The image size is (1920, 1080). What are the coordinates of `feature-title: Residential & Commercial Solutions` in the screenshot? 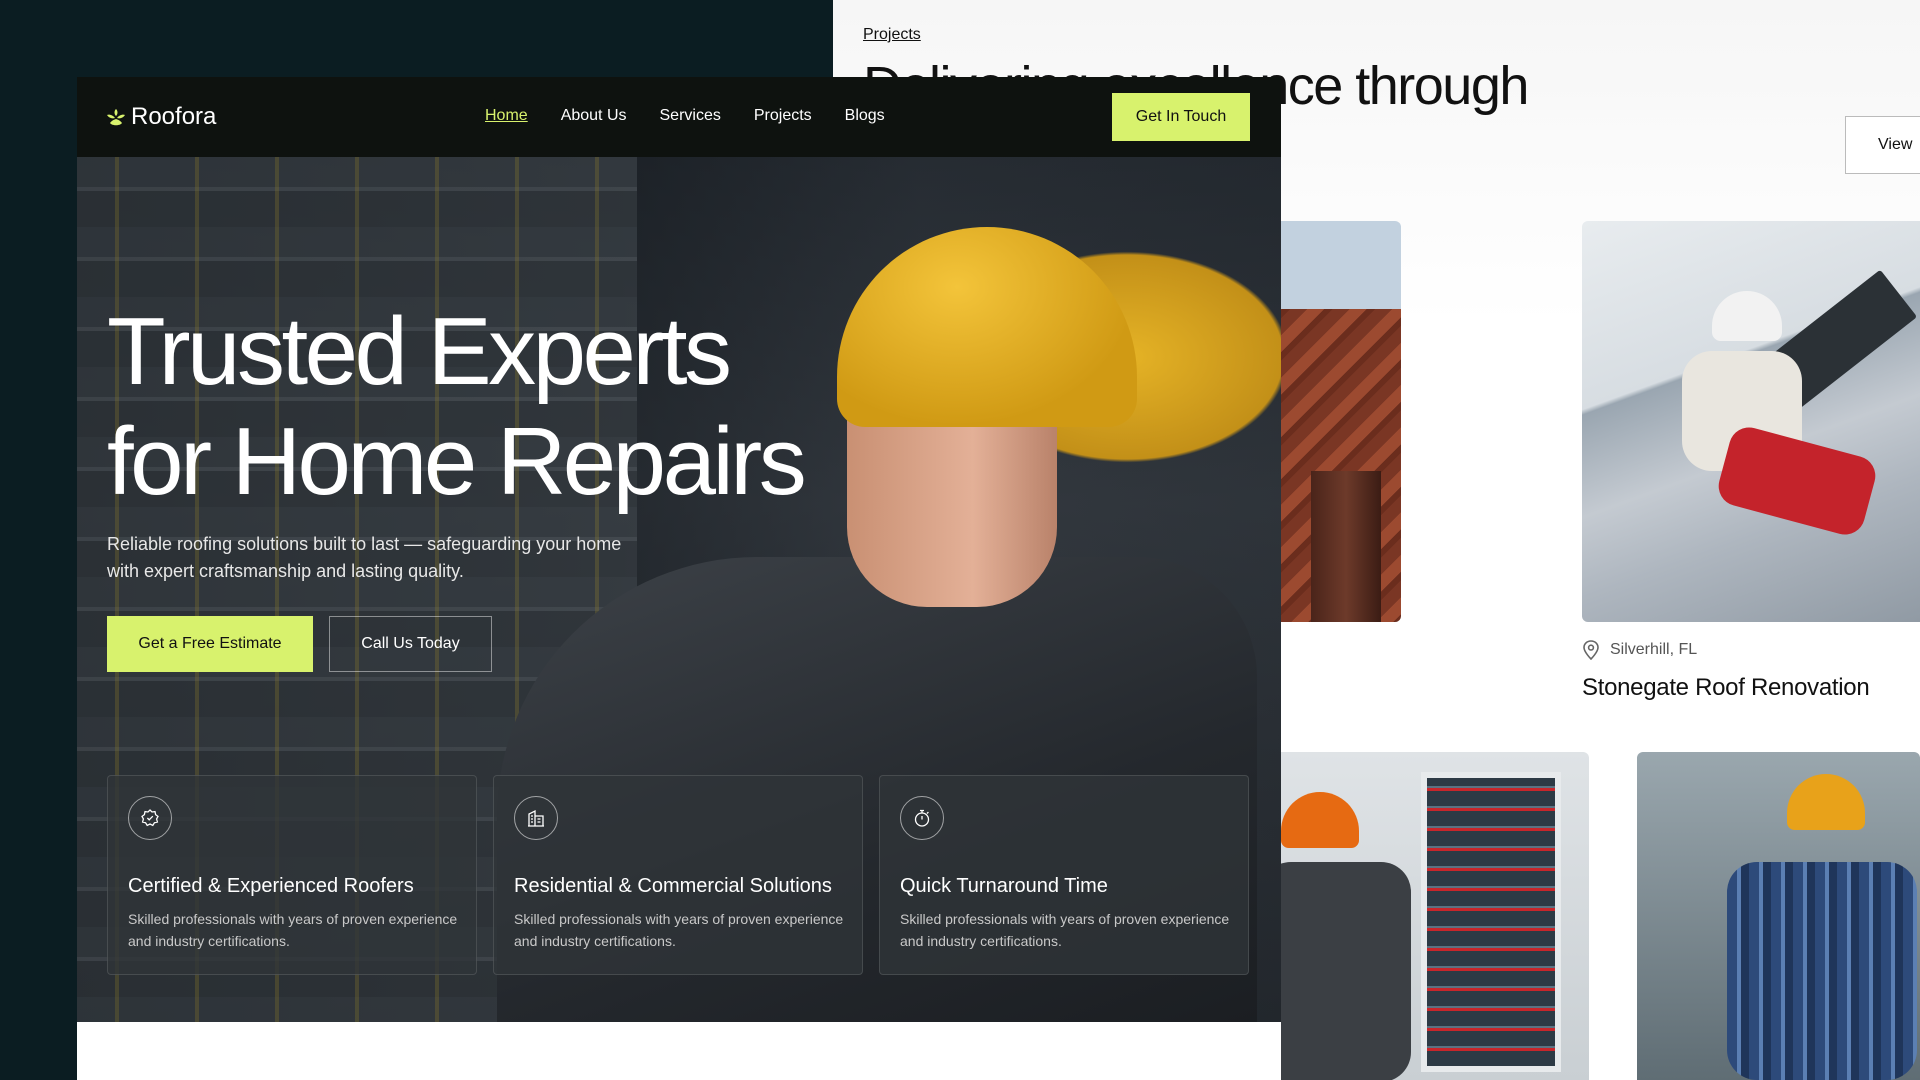 It's located at (673, 886).